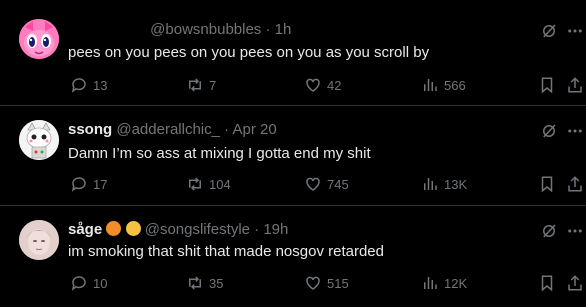 Image resolution: width=586 pixels, height=307 pixels. I want to click on timestamp: Apr 20, so click(255, 129).